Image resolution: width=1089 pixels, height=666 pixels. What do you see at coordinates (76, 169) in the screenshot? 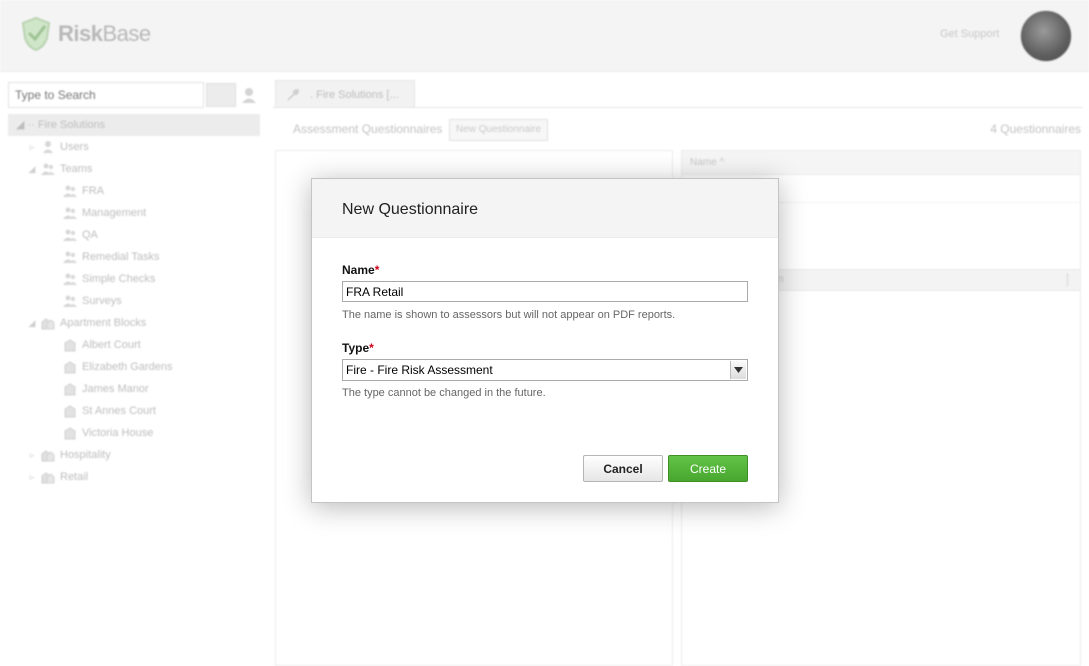
I see `sidebar-item-label: Teams` at bounding box center [76, 169].